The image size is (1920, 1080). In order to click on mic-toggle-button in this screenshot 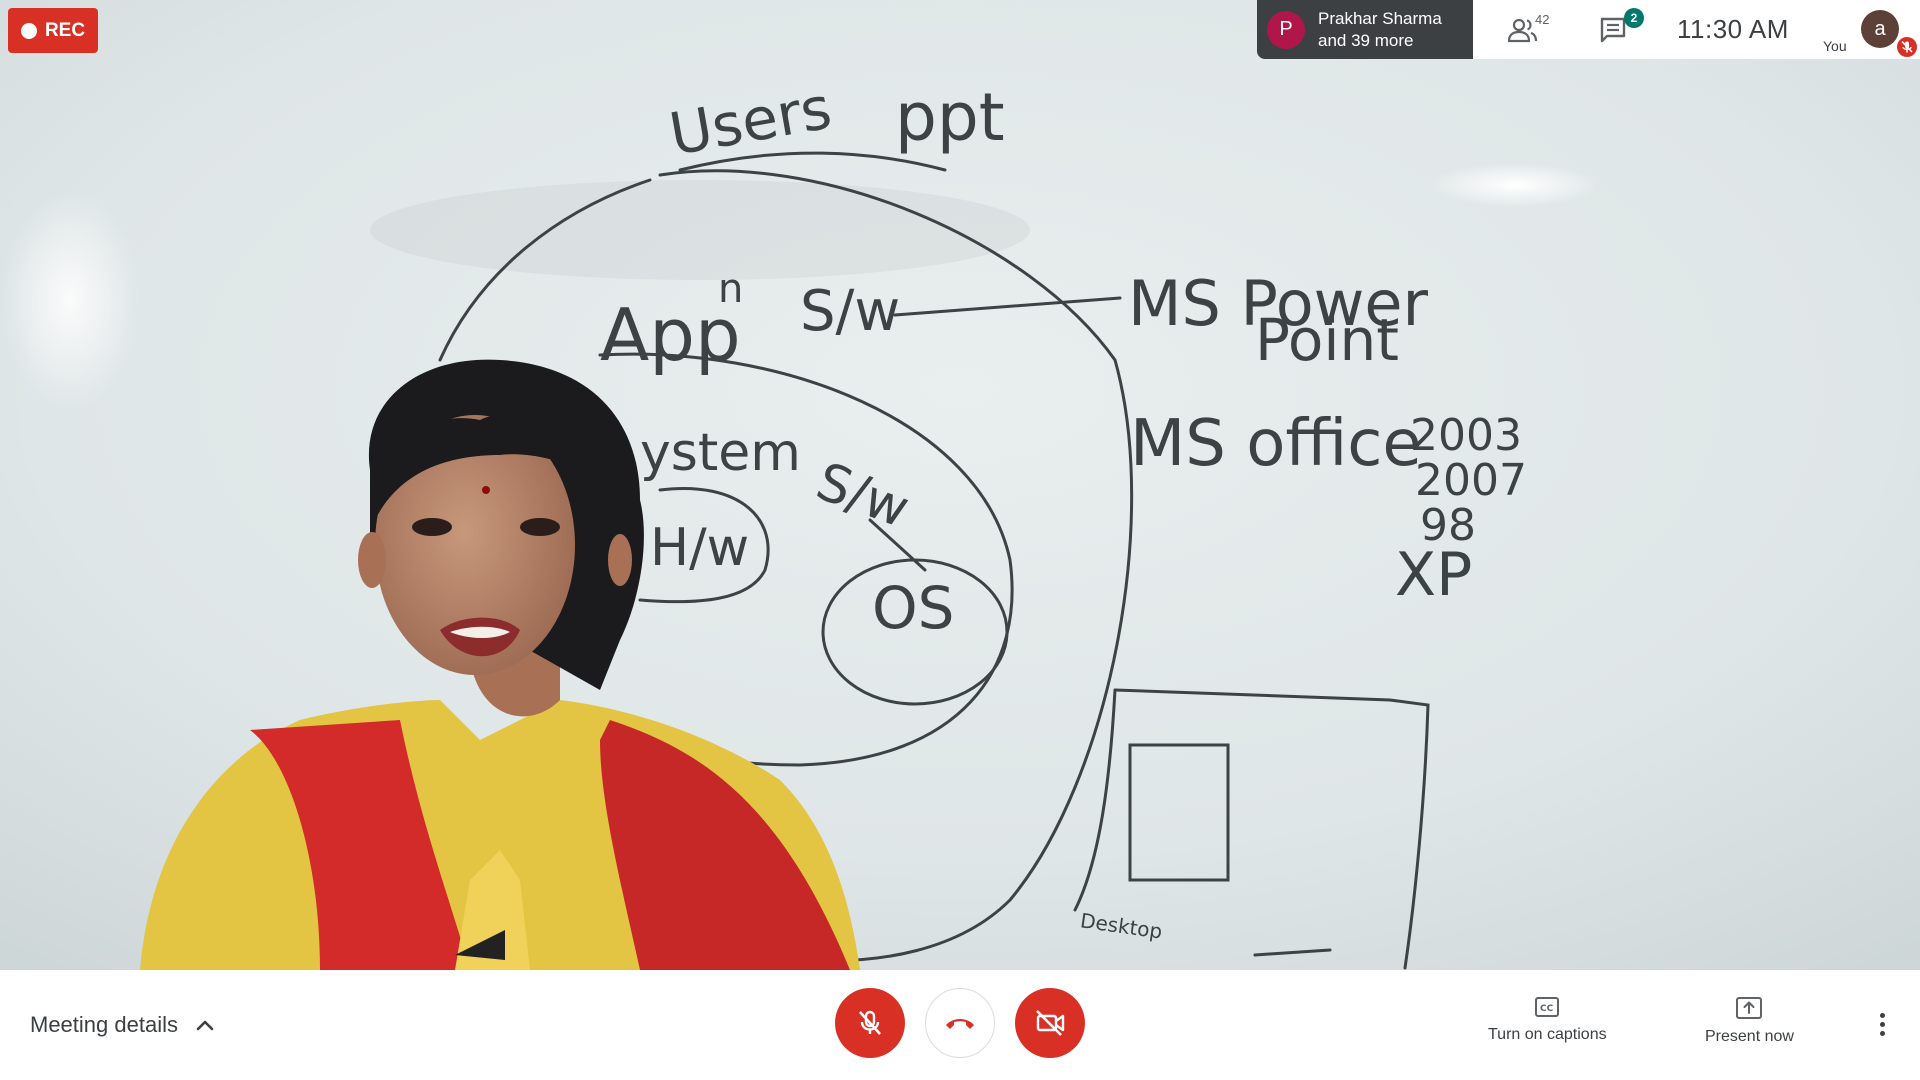, I will do `click(870, 1023)`.